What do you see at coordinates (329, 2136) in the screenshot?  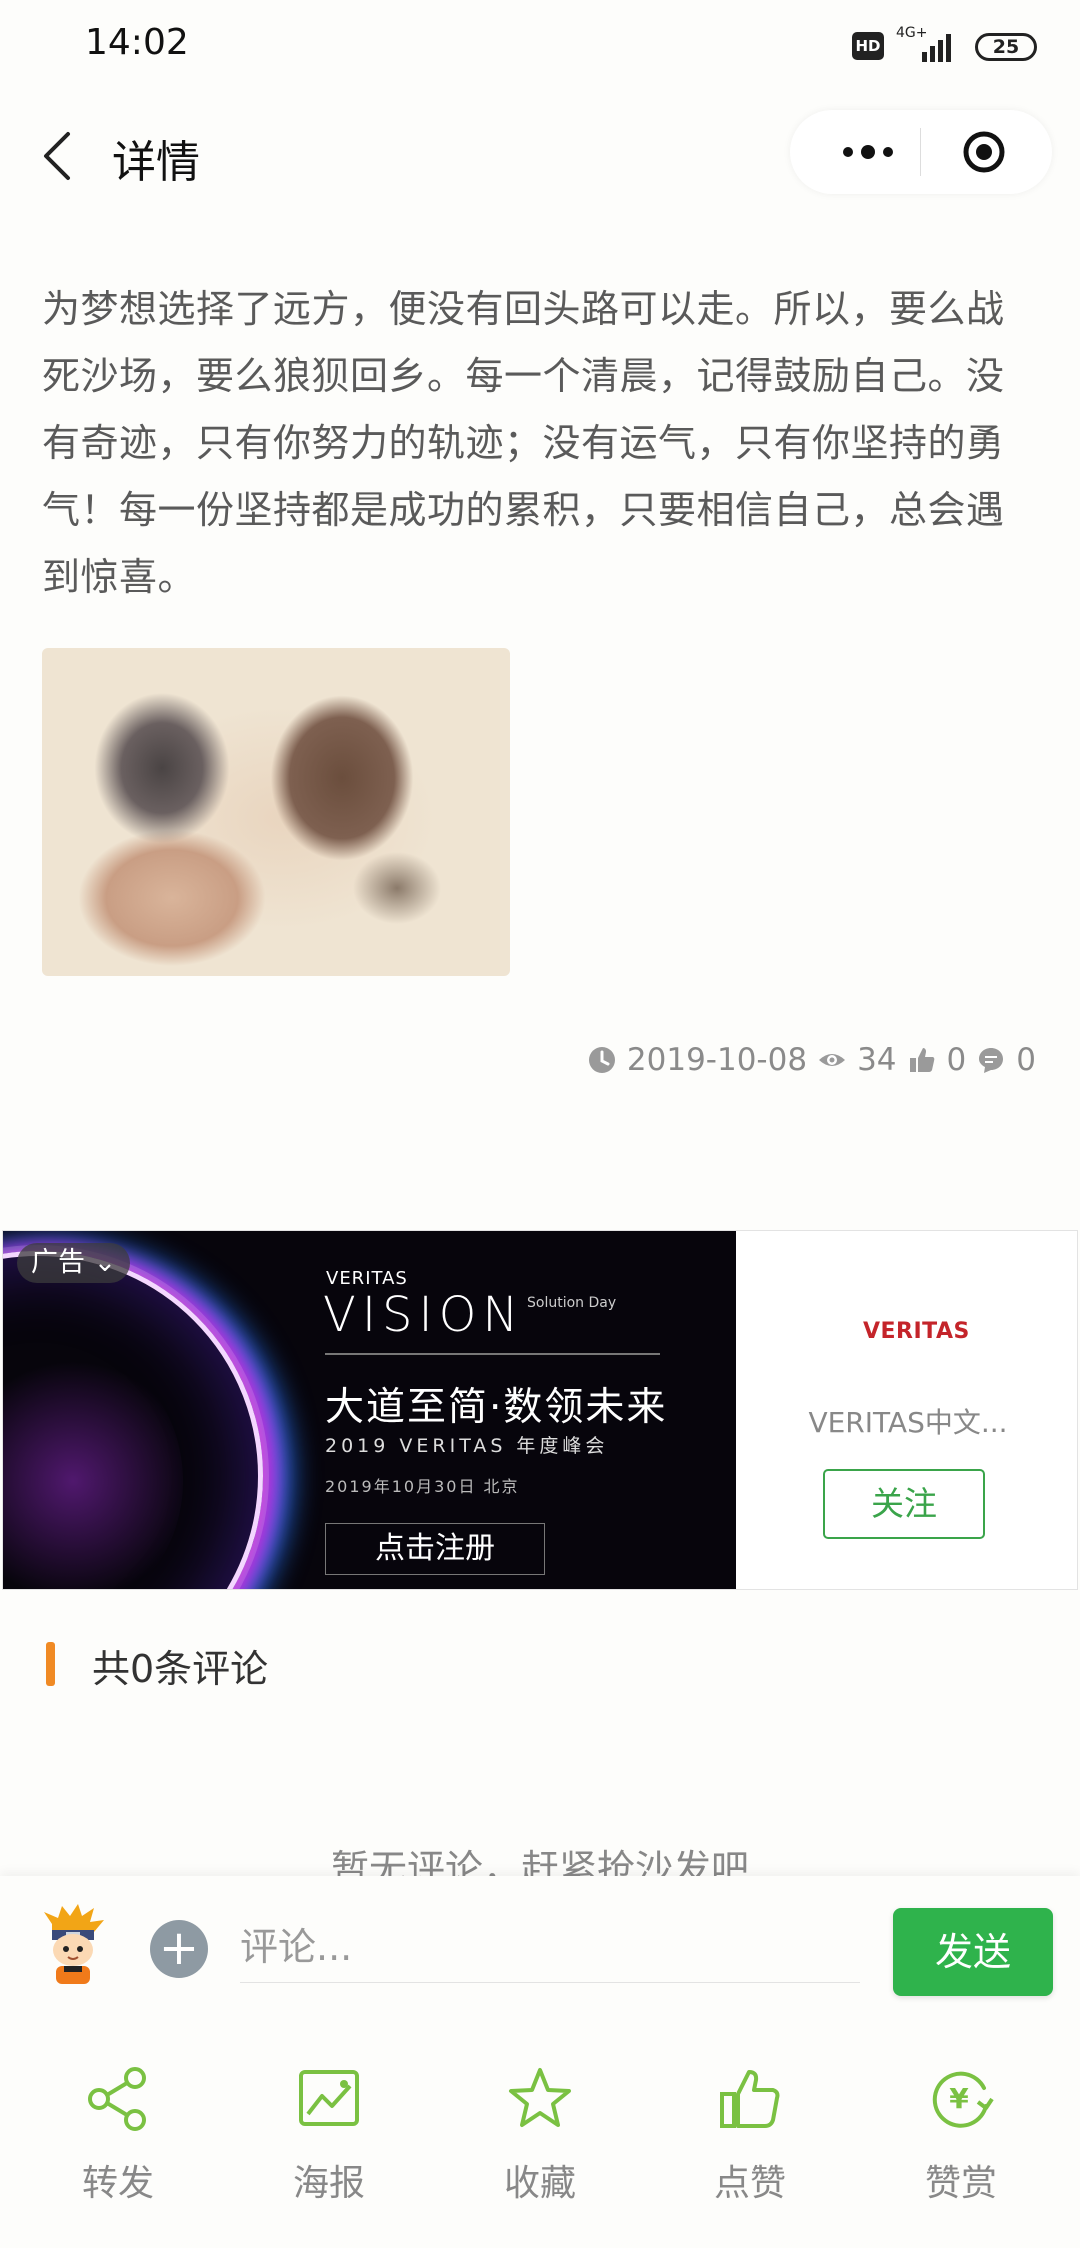 I see `action-poster: 海报` at bounding box center [329, 2136].